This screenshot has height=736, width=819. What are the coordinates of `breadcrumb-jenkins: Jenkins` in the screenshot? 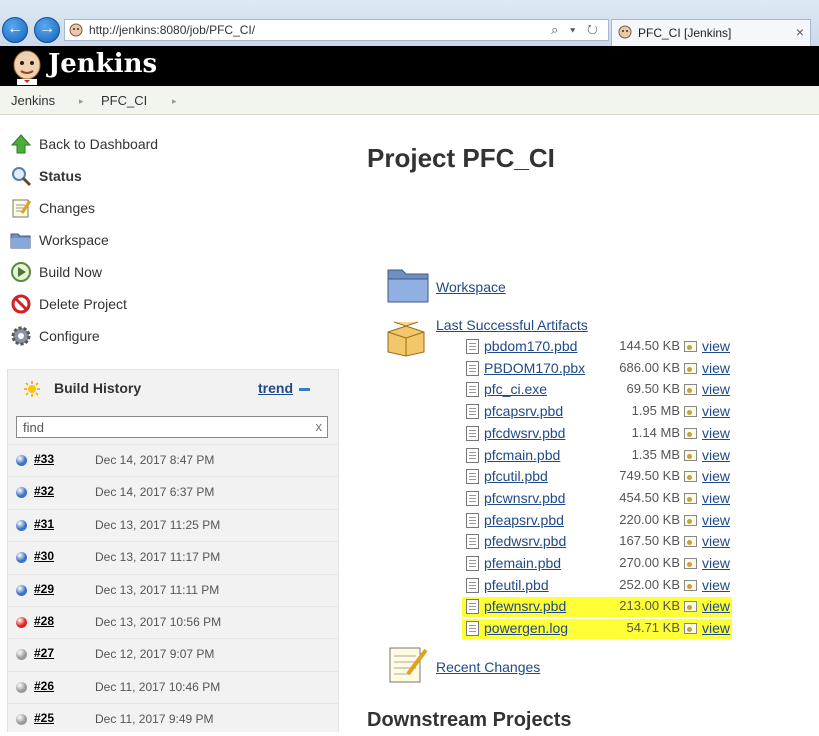 It's located at (33, 100).